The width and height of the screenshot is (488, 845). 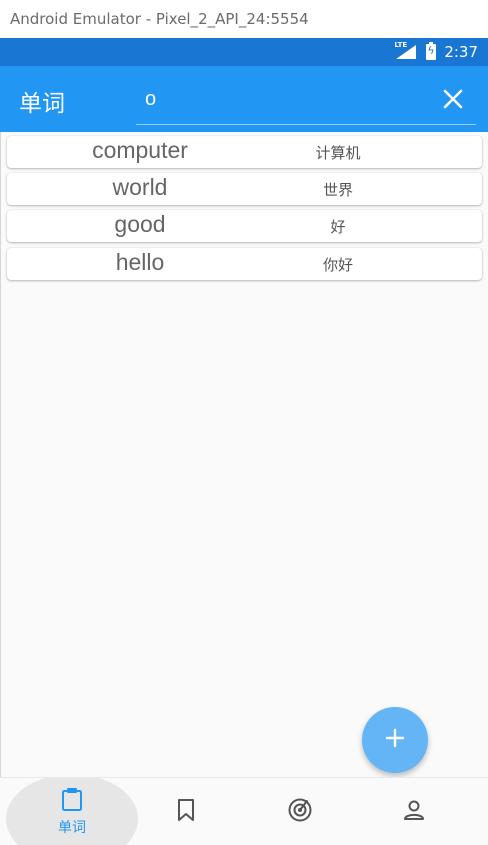 What do you see at coordinates (337, 190) in the screenshot?
I see `word-chinese: 世界` at bounding box center [337, 190].